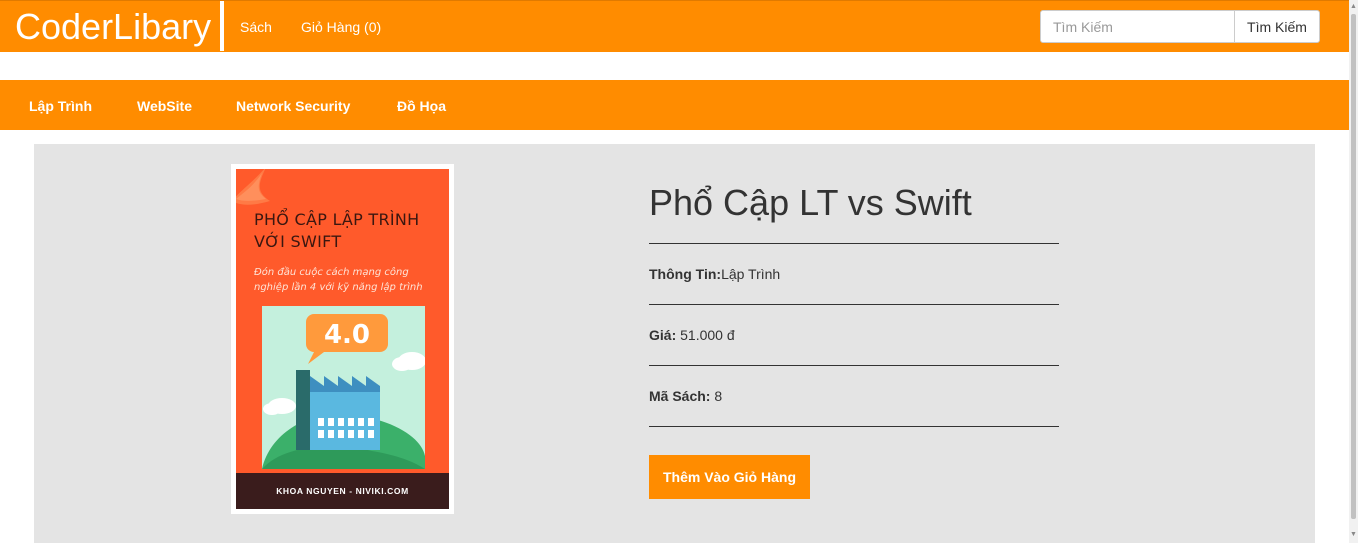  Describe the element at coordinates (685, 274) in the screenshot. I see `field-label: Thông Tin:` at that location.